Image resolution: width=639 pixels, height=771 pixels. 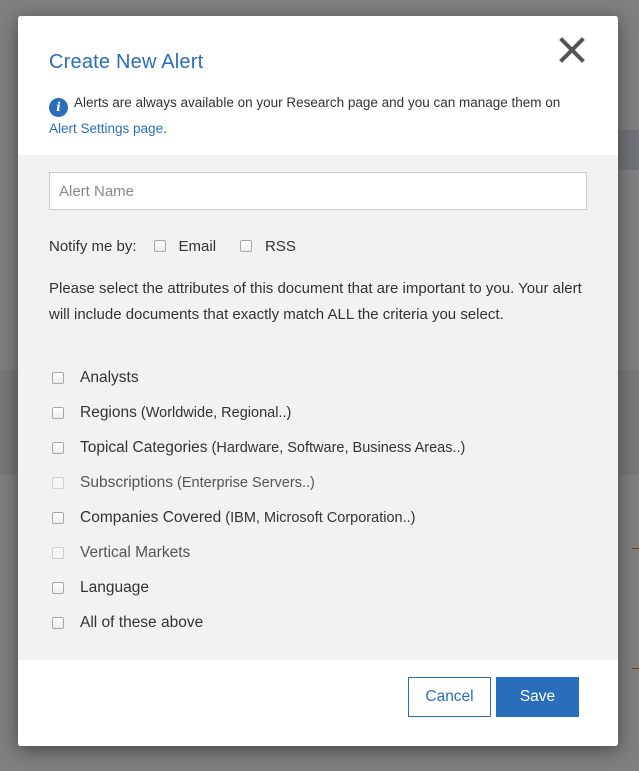 I want to click on attribute-label: Companies Covered, so click(x=151, y=517).